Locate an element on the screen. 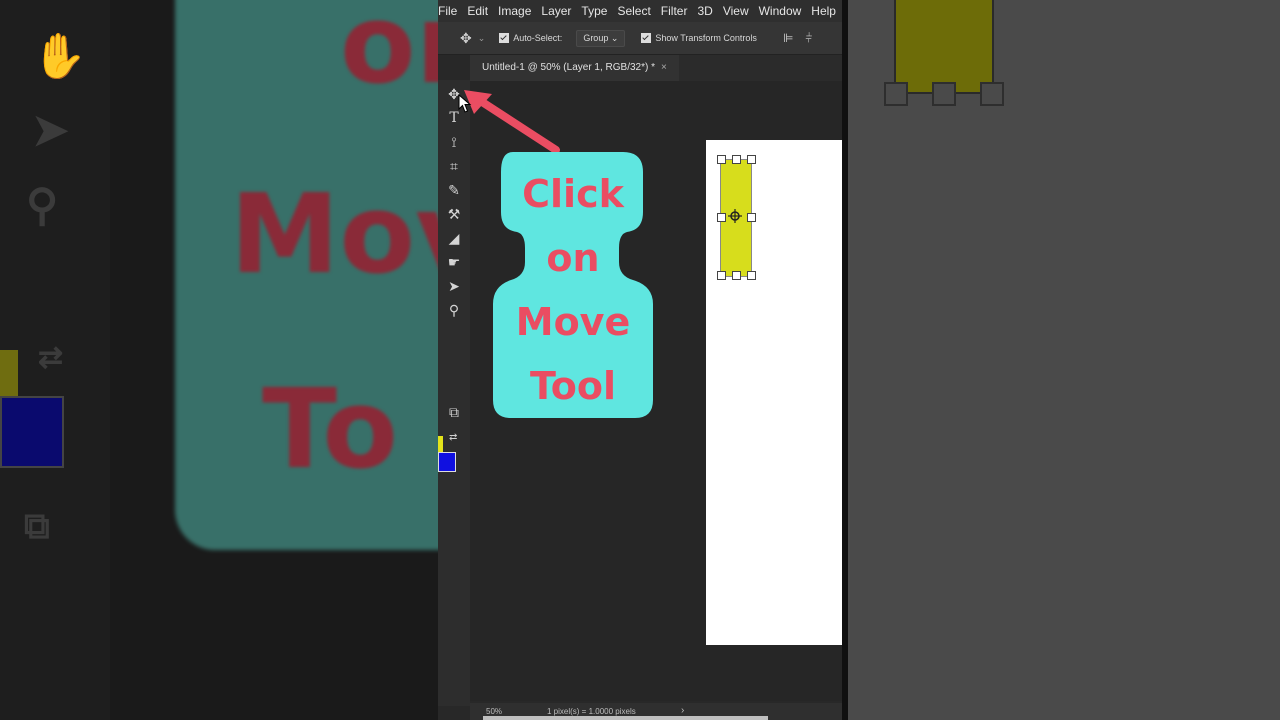 The image size is (1280, 720). blurred-zoom-icon: ⚲ is located at coordinates (42, 205).